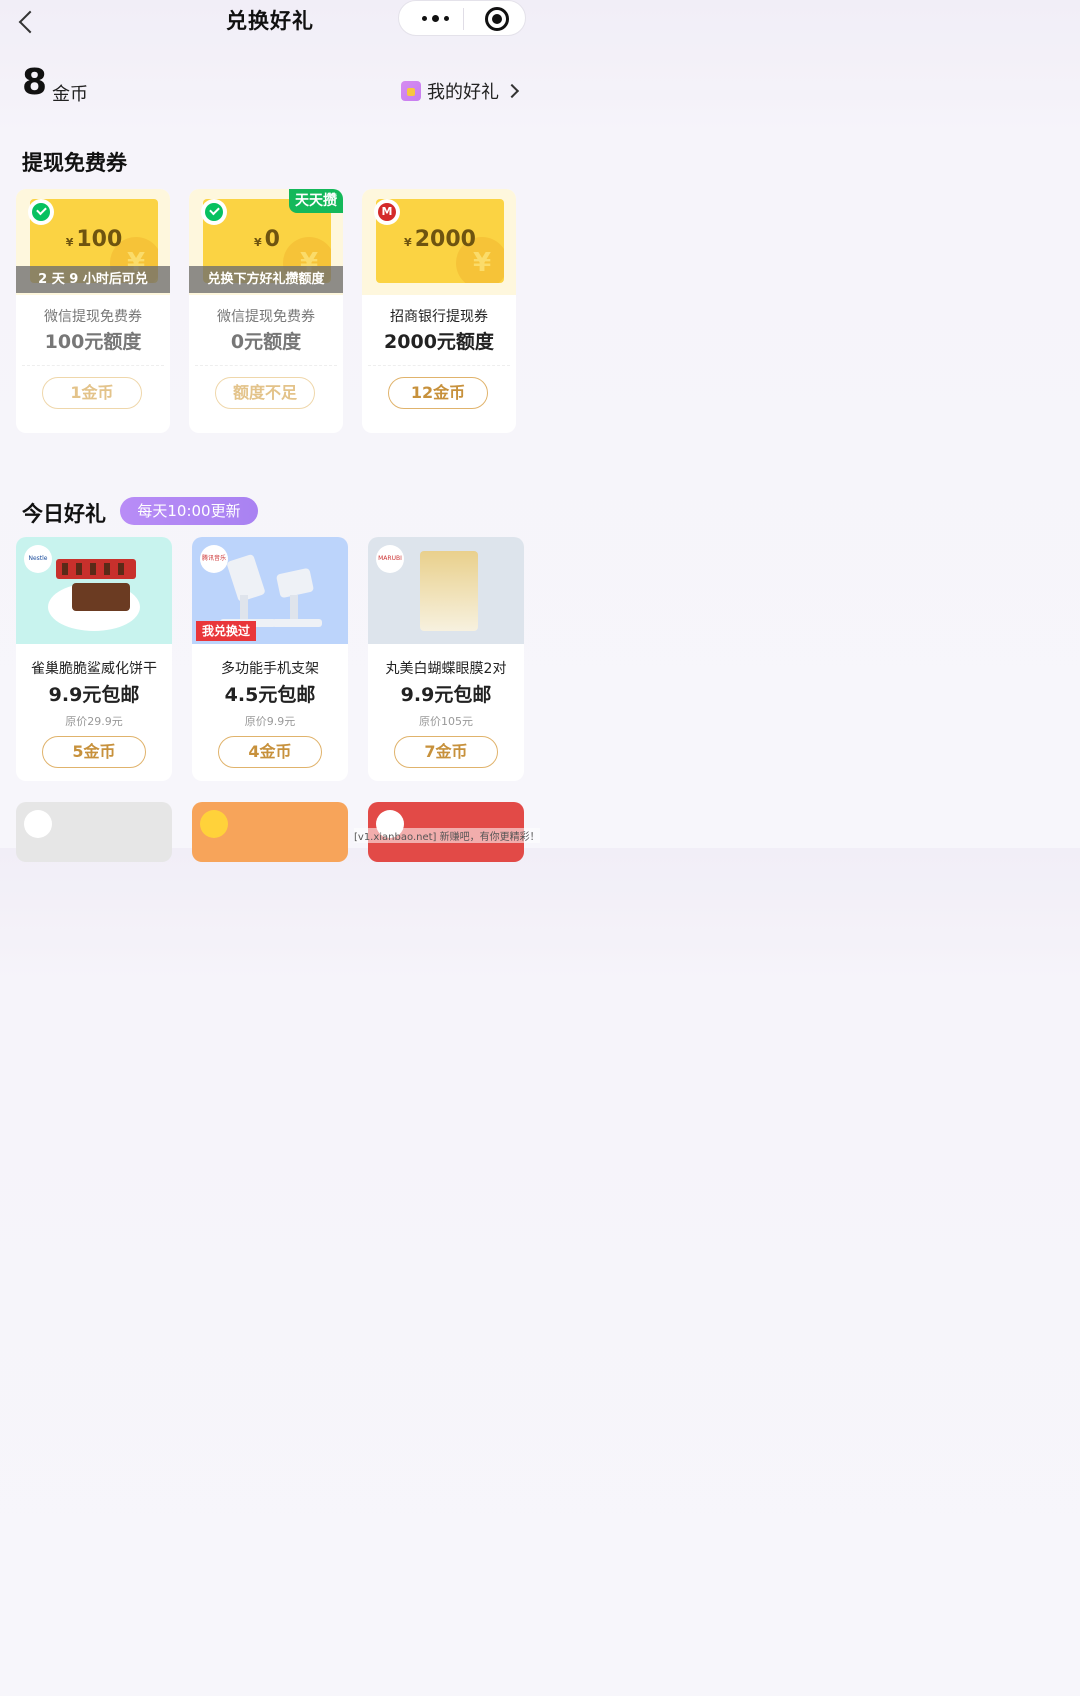 This screenshot has width=1080, height=1696. What do you see at coordinates (92, 393) in the screenshot?
I see `redeem-button: 1金币` at bounding box center [92, 393].